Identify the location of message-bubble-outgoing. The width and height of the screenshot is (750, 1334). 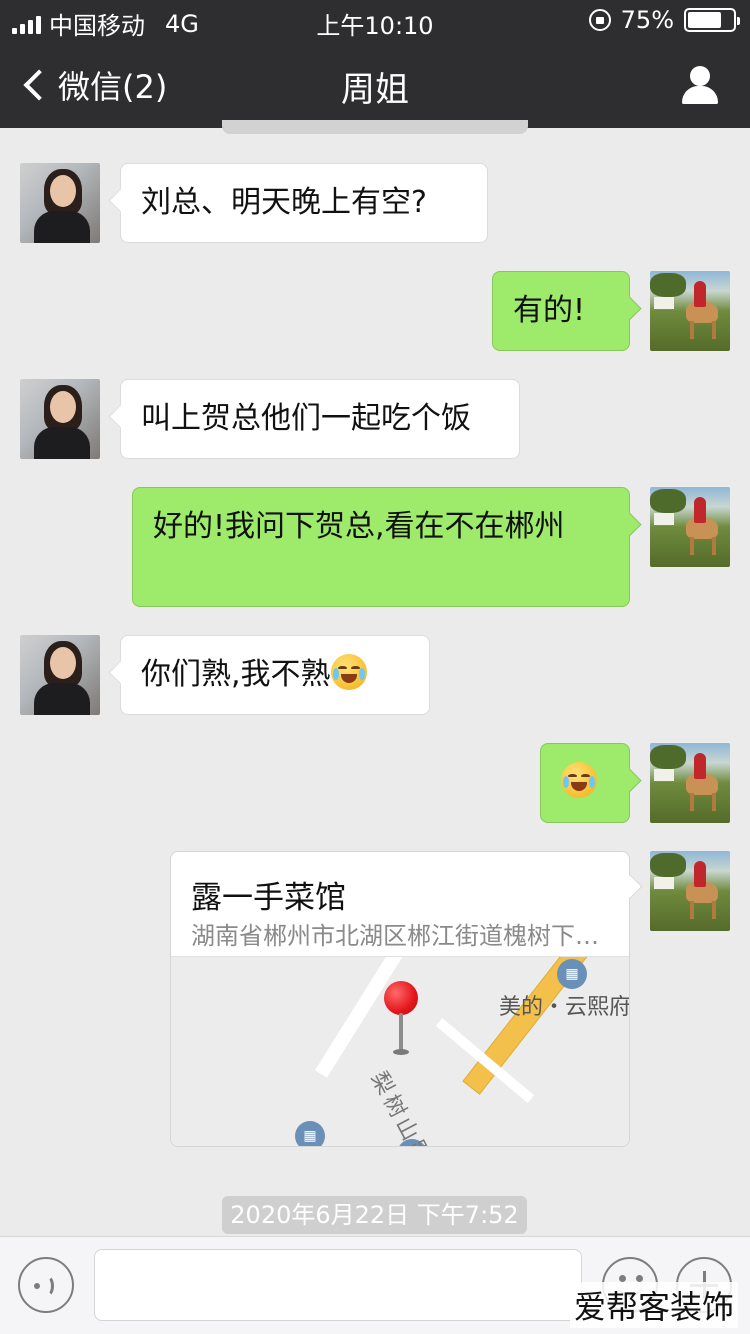
(585, 783).